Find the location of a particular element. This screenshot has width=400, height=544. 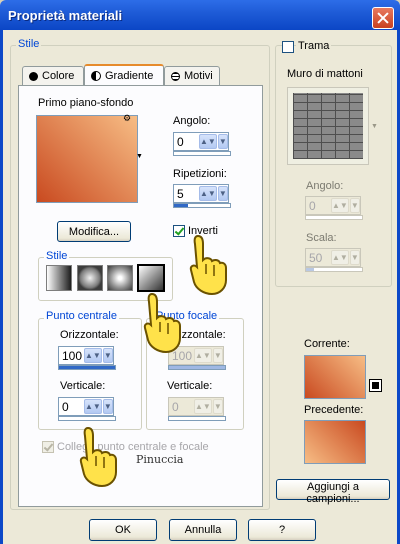

repeat-spinner: ▲▼▼ is located at coordinates (201, 193).